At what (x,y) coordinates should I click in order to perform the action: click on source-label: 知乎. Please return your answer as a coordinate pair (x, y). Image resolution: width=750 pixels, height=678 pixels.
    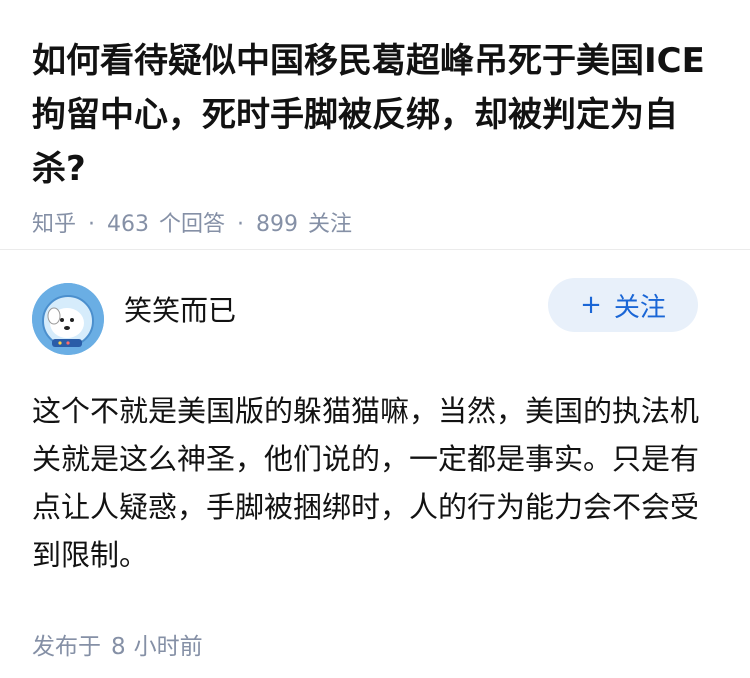
    Looking at the image, I should click on (54, 225).